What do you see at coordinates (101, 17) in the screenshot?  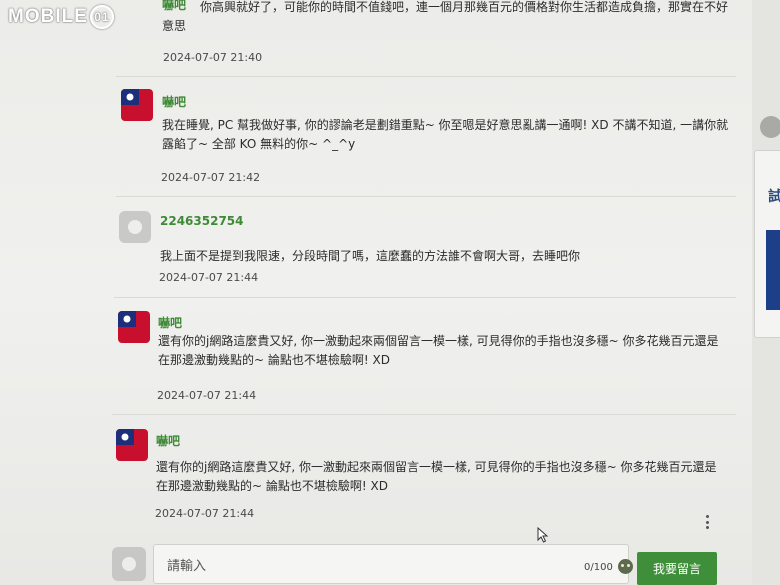 I see `logo-circle-icon: 01` at bounding box center [101, 17].